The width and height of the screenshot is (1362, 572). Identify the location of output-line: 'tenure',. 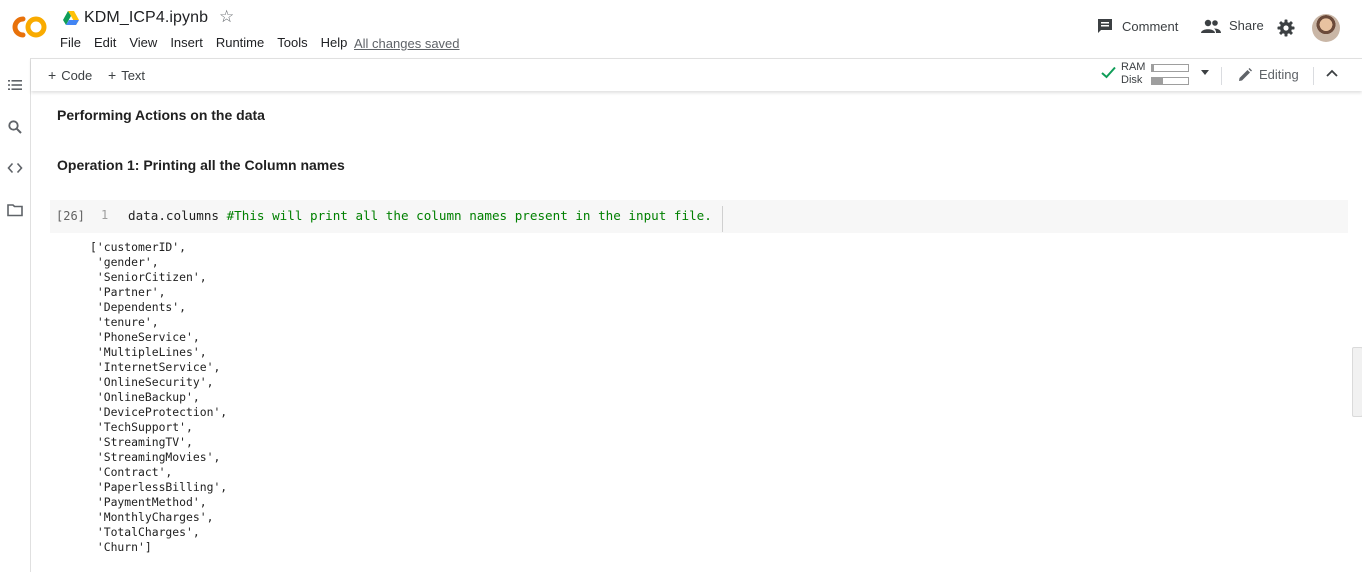
(124, 322).